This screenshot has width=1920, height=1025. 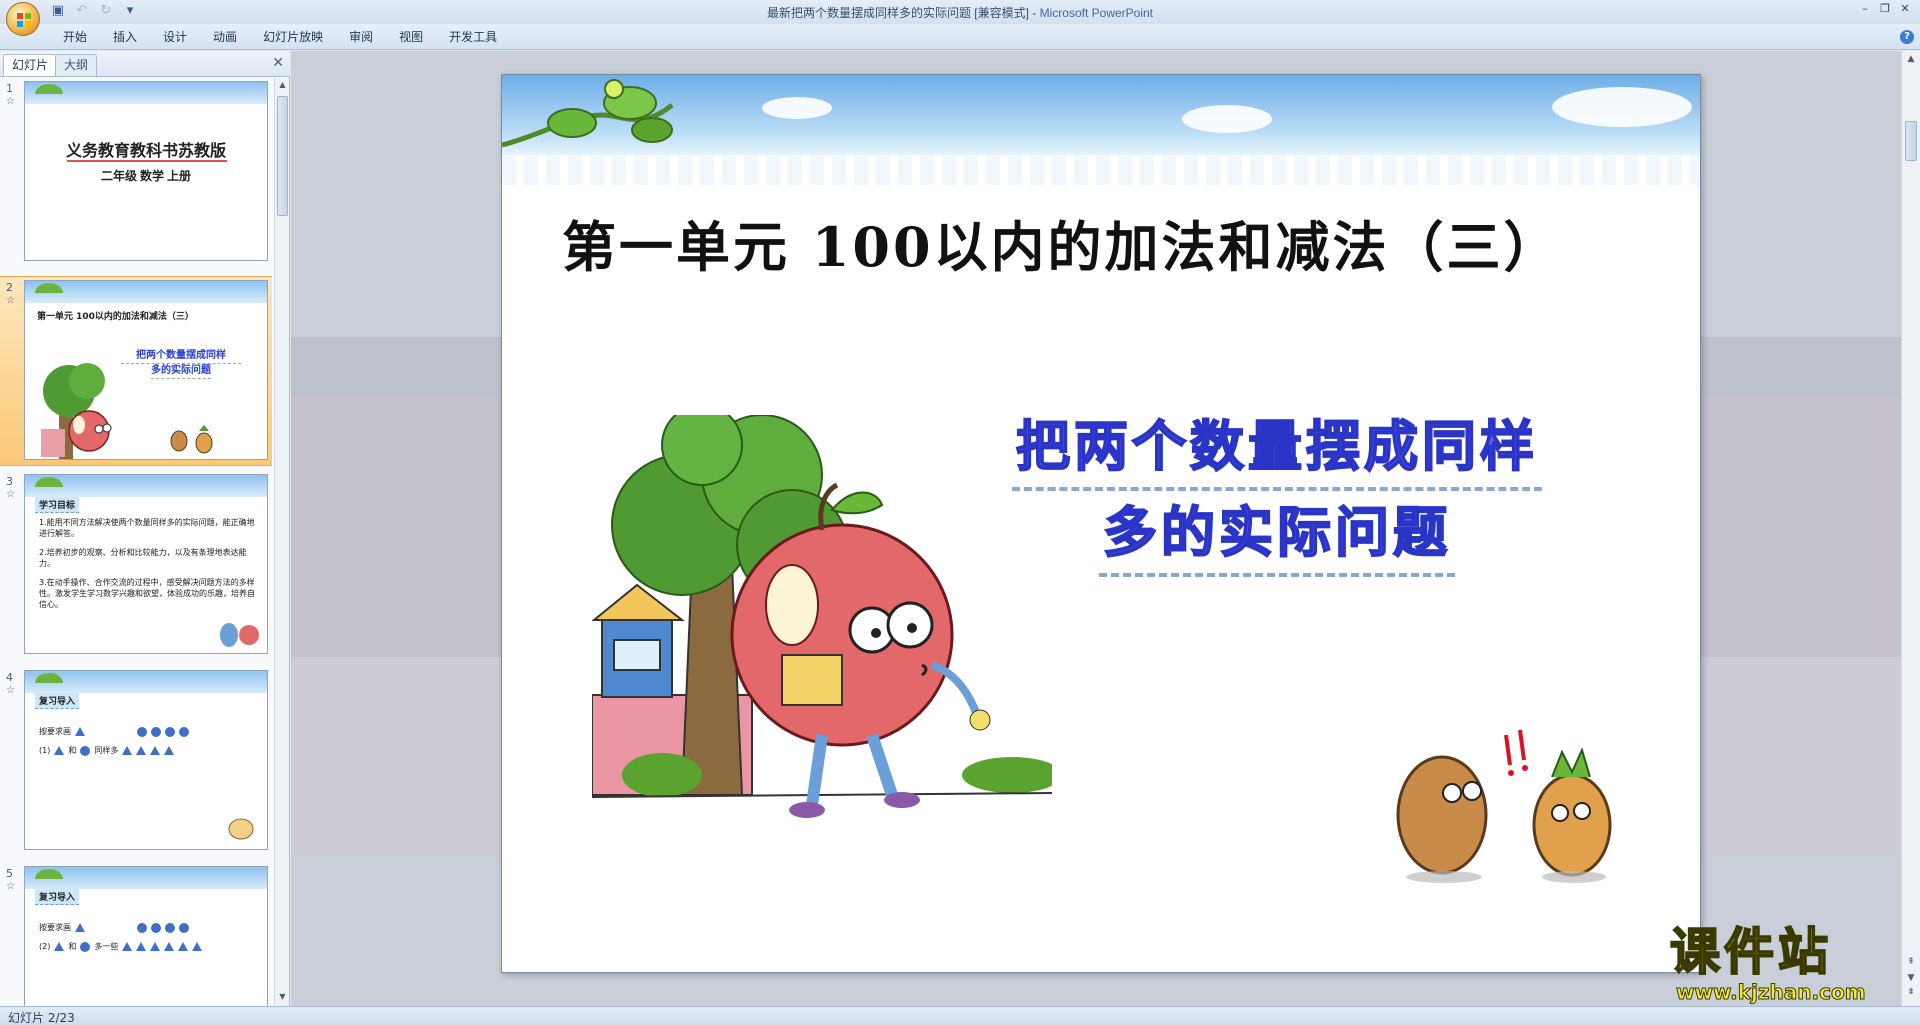 I want to click on thumbnail-slide-4: 复习导入 按要求画 (1) 和 同样多, so click(x=146, y=760).